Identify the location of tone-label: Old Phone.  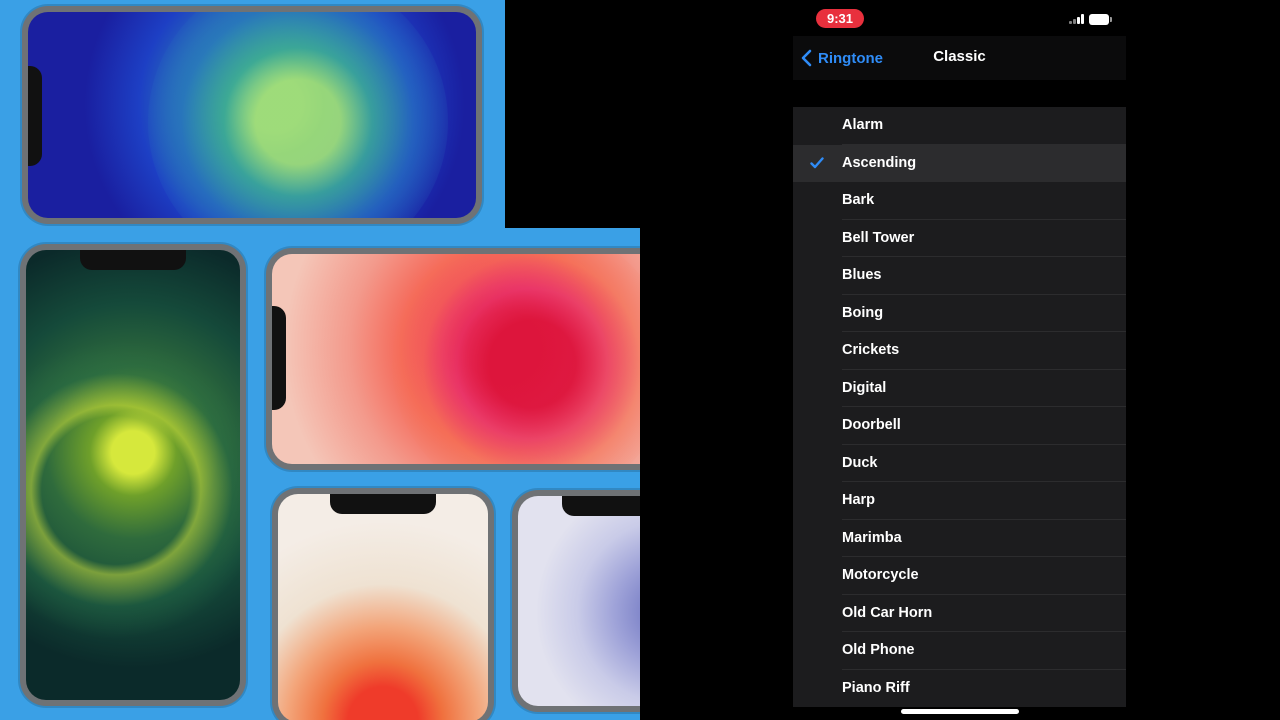
(878, 650).